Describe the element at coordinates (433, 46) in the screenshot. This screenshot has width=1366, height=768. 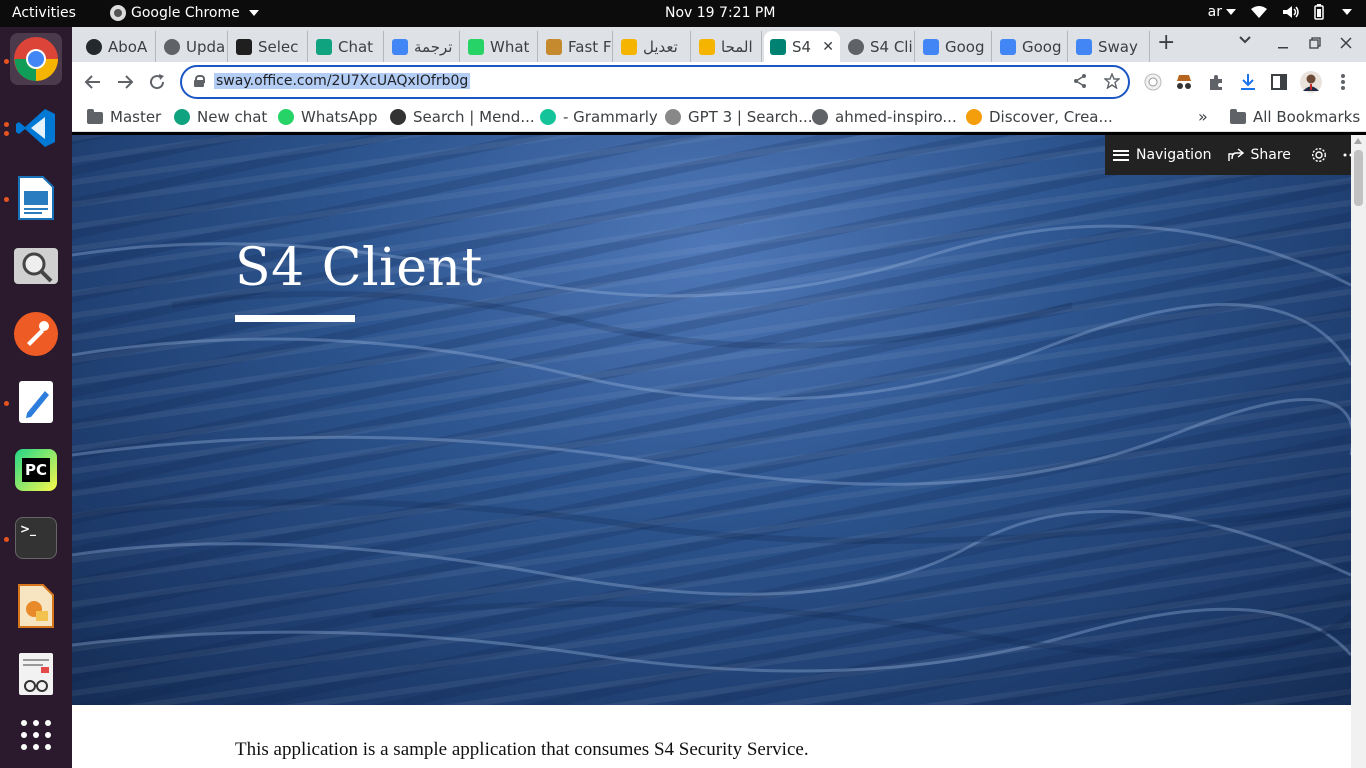
I see `tab-label: ترجمة` at that location.